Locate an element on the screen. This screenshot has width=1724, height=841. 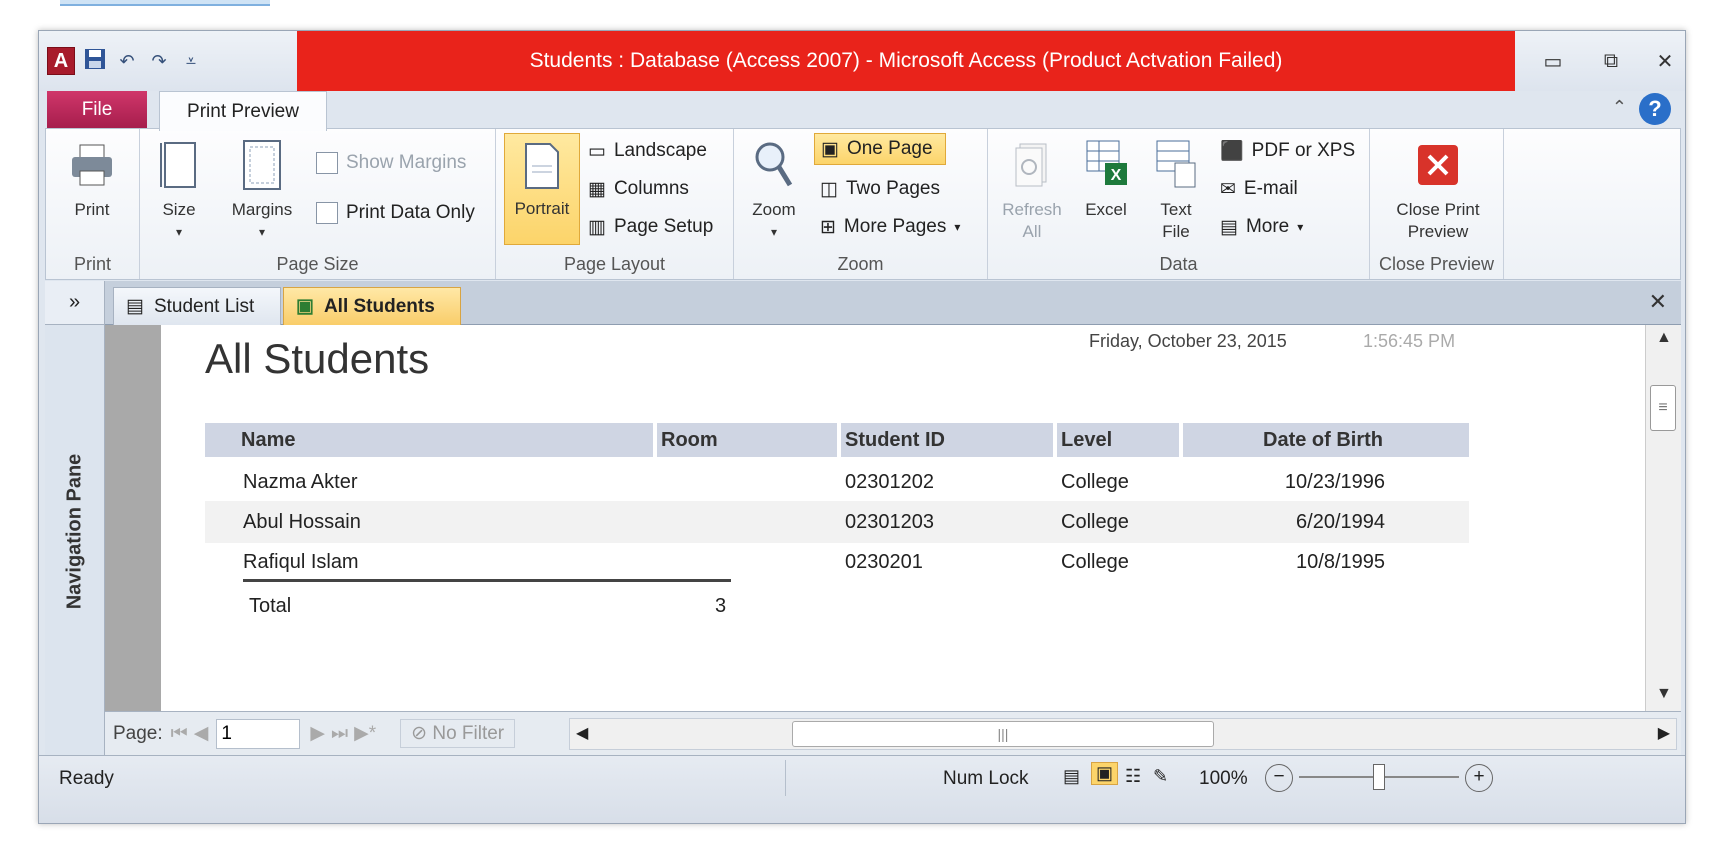
vertical-scroll-thumb: ≡ is located at coordinates (1663, 408).